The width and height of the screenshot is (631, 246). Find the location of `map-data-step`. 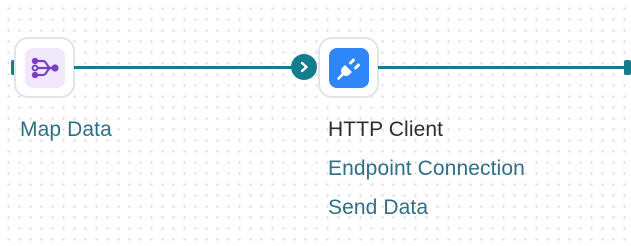

map-data-step is located at coordinates (44, 67).